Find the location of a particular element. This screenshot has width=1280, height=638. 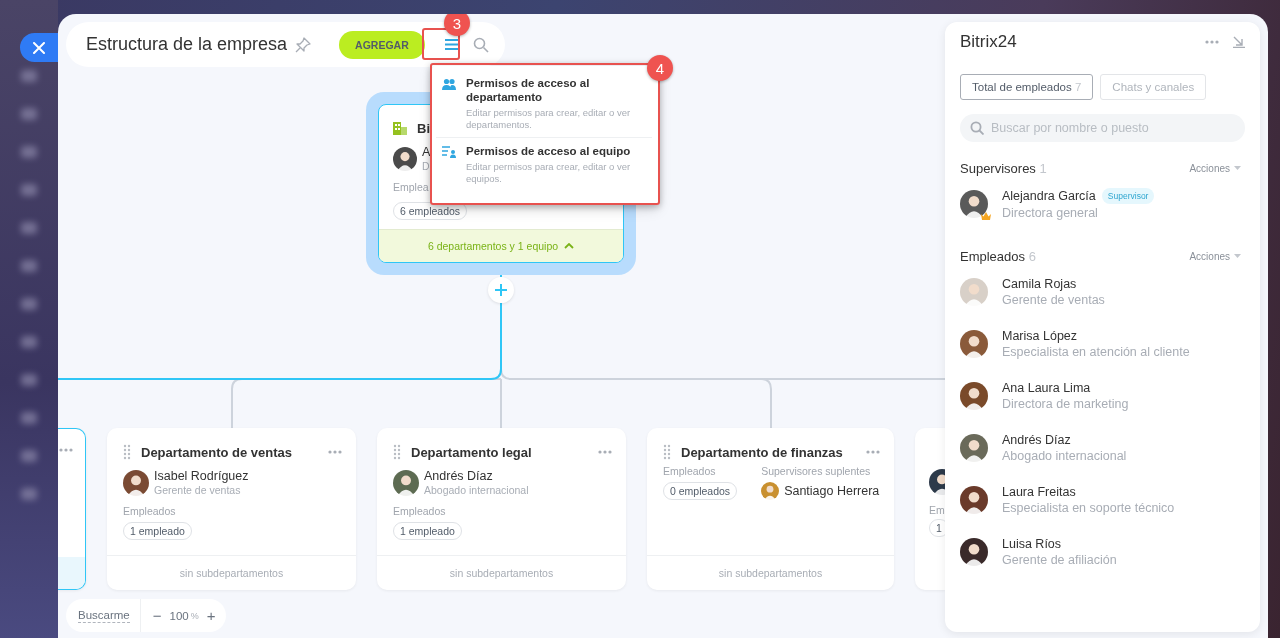

zoom-level: 100 is located at coordinates (179, 615).